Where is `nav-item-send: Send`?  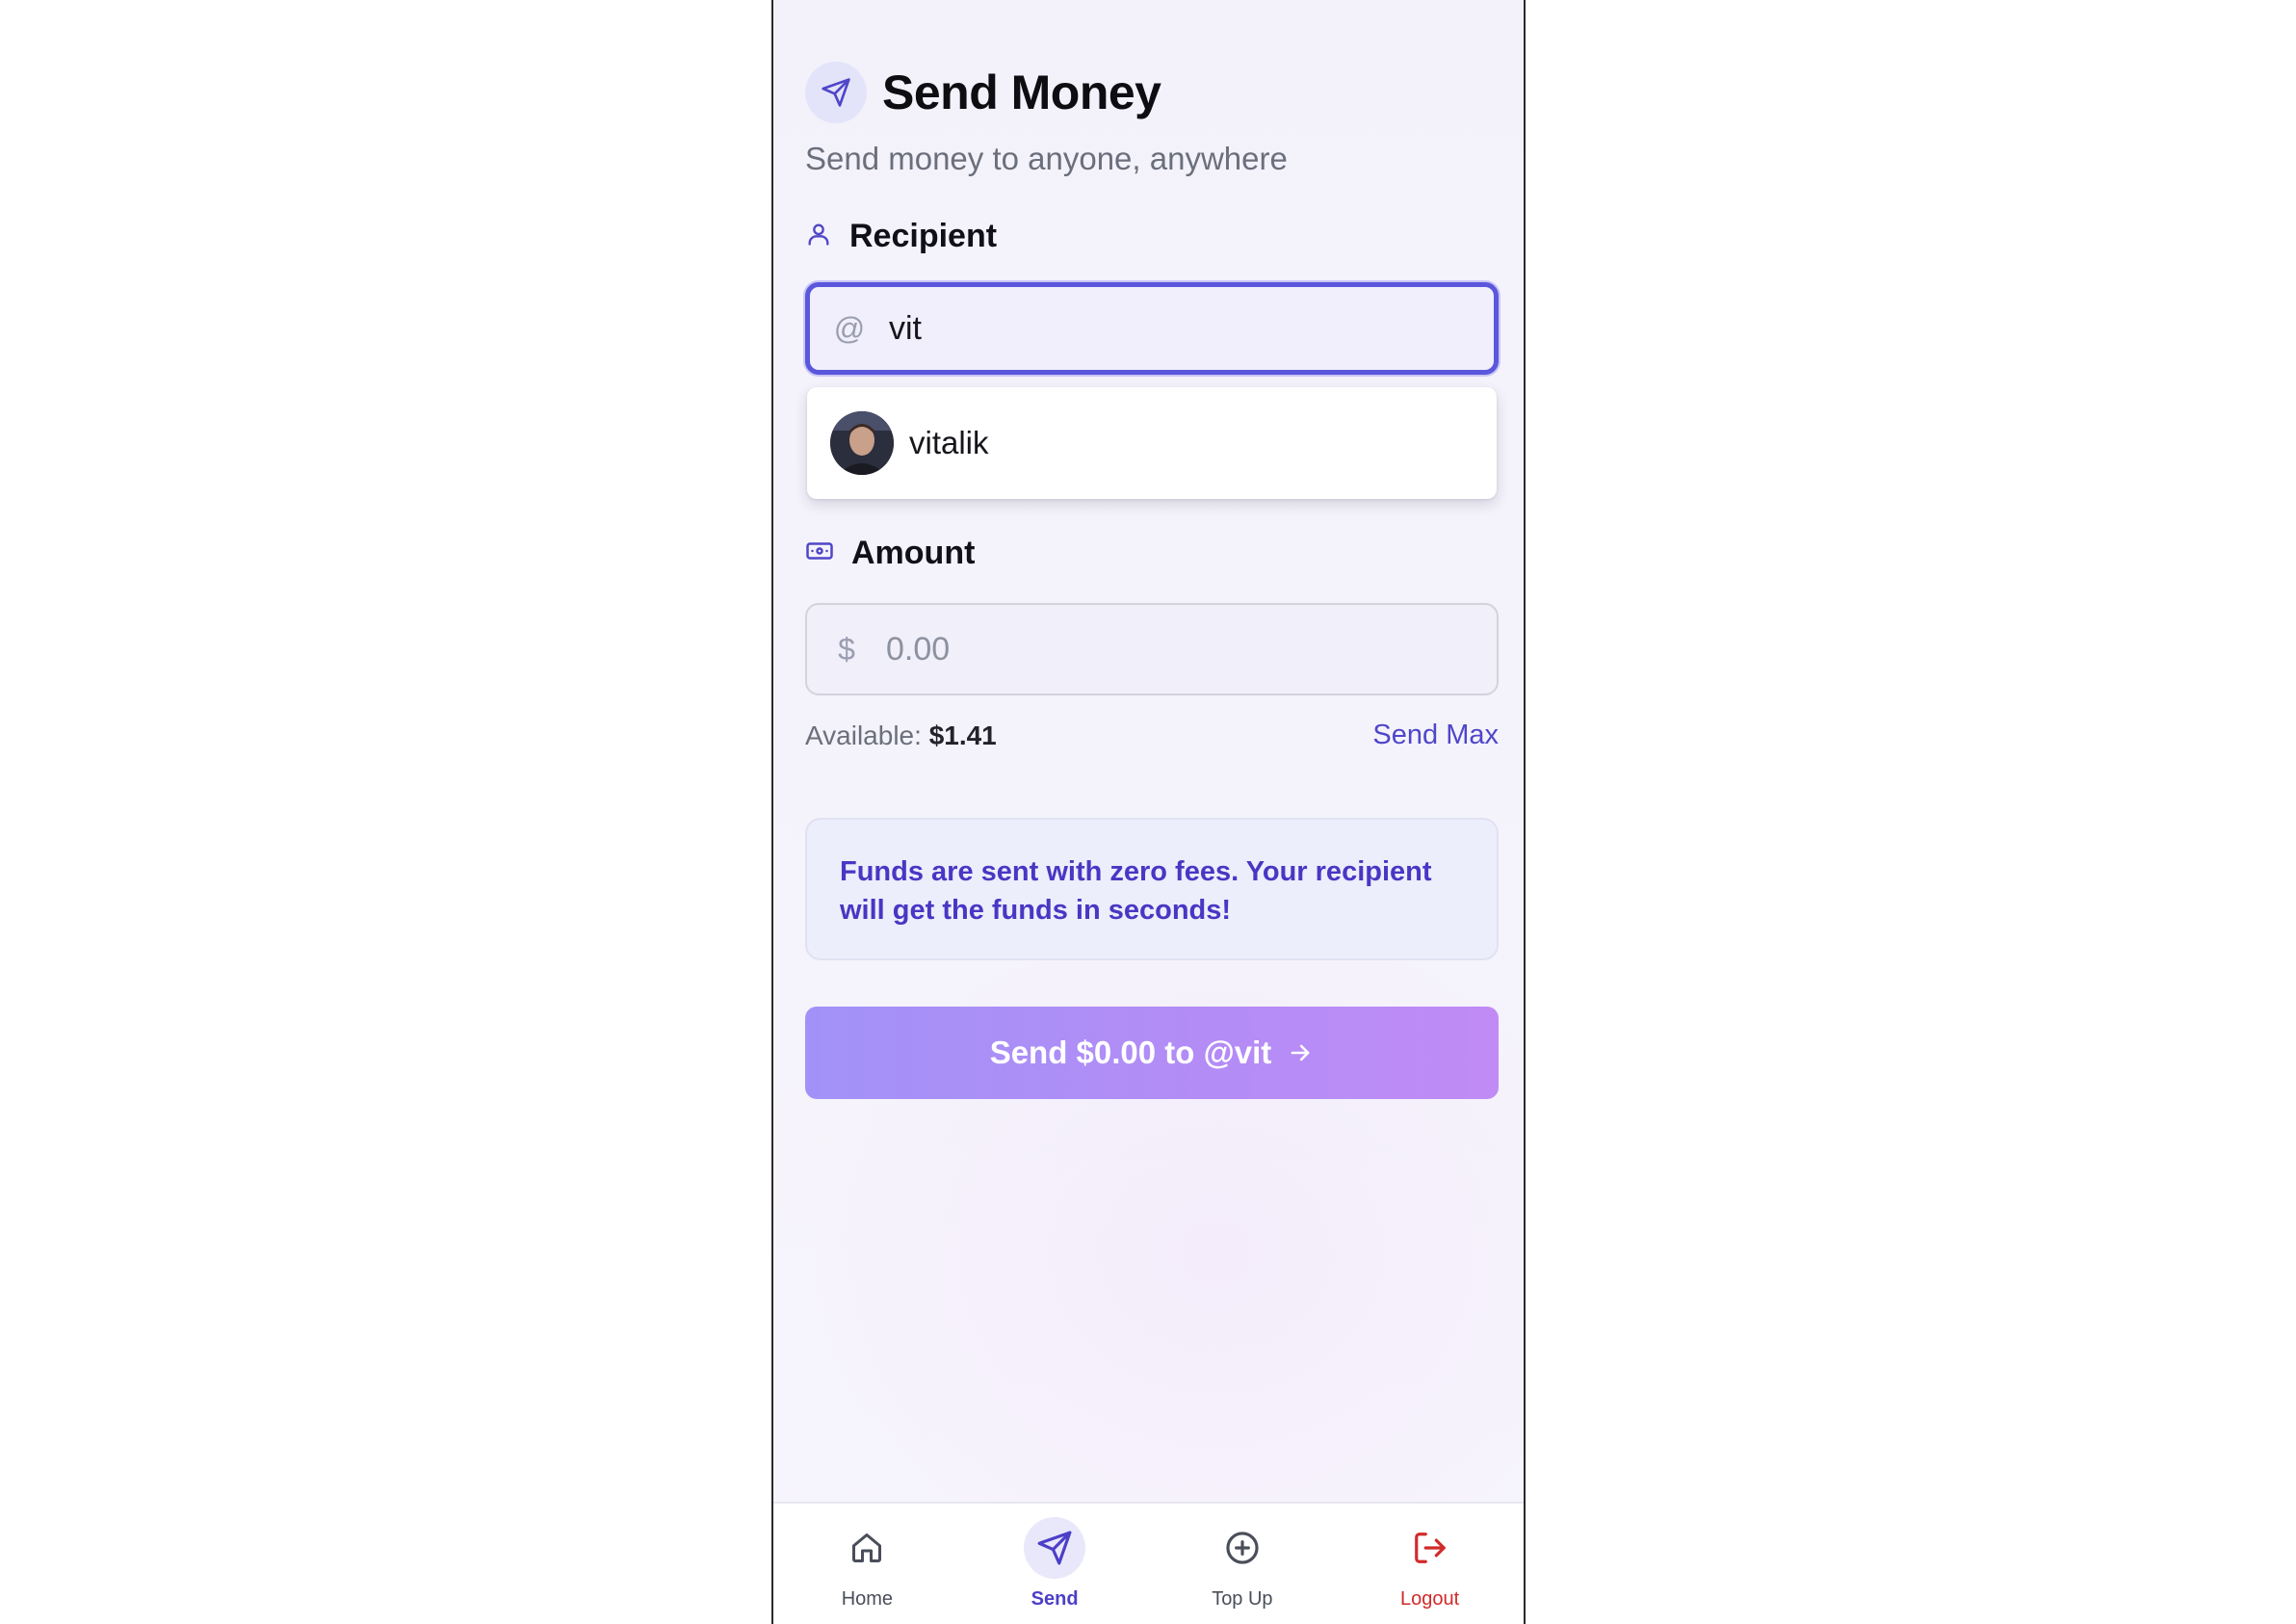 nav-item-send: Send is located at coordinates (1055, 1564).